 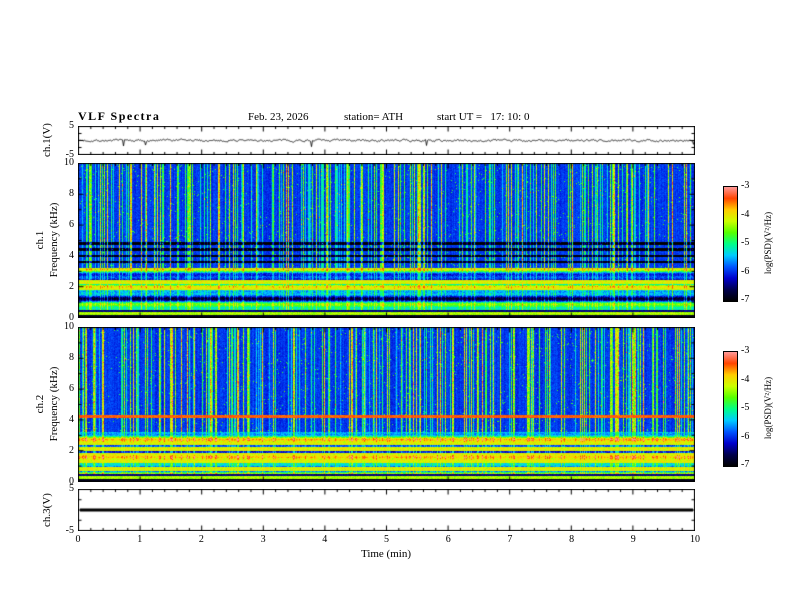 What do you see at coordinates (78, 539) in the screenshot?
I see `x-tick-label: 0` at bounding box center [78, 539].